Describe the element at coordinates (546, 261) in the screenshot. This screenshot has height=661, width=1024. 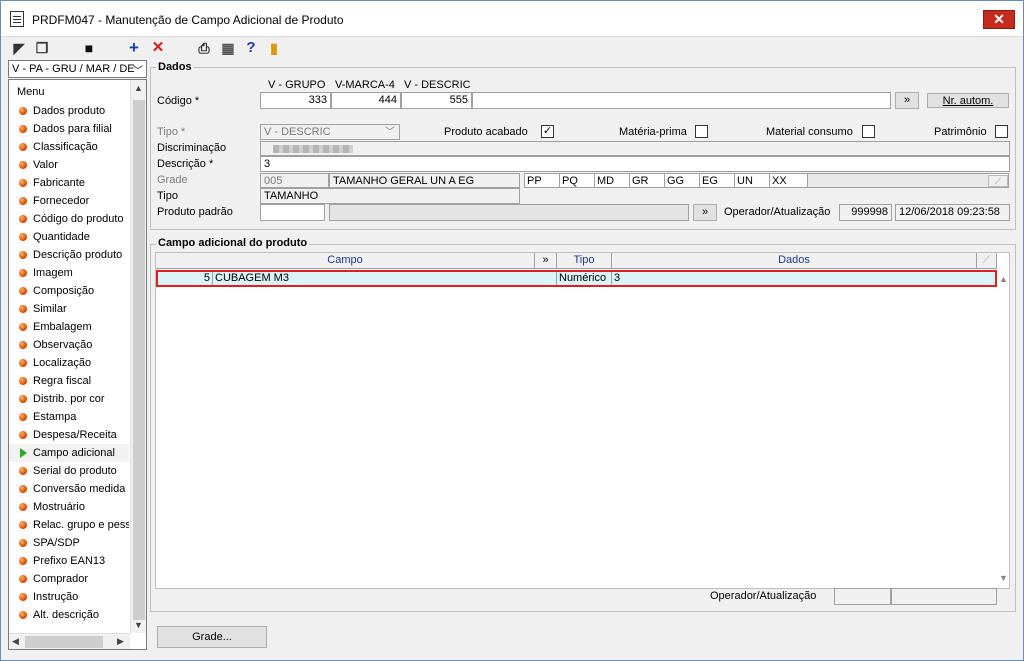
I see `column-expand-button: »` at that location.